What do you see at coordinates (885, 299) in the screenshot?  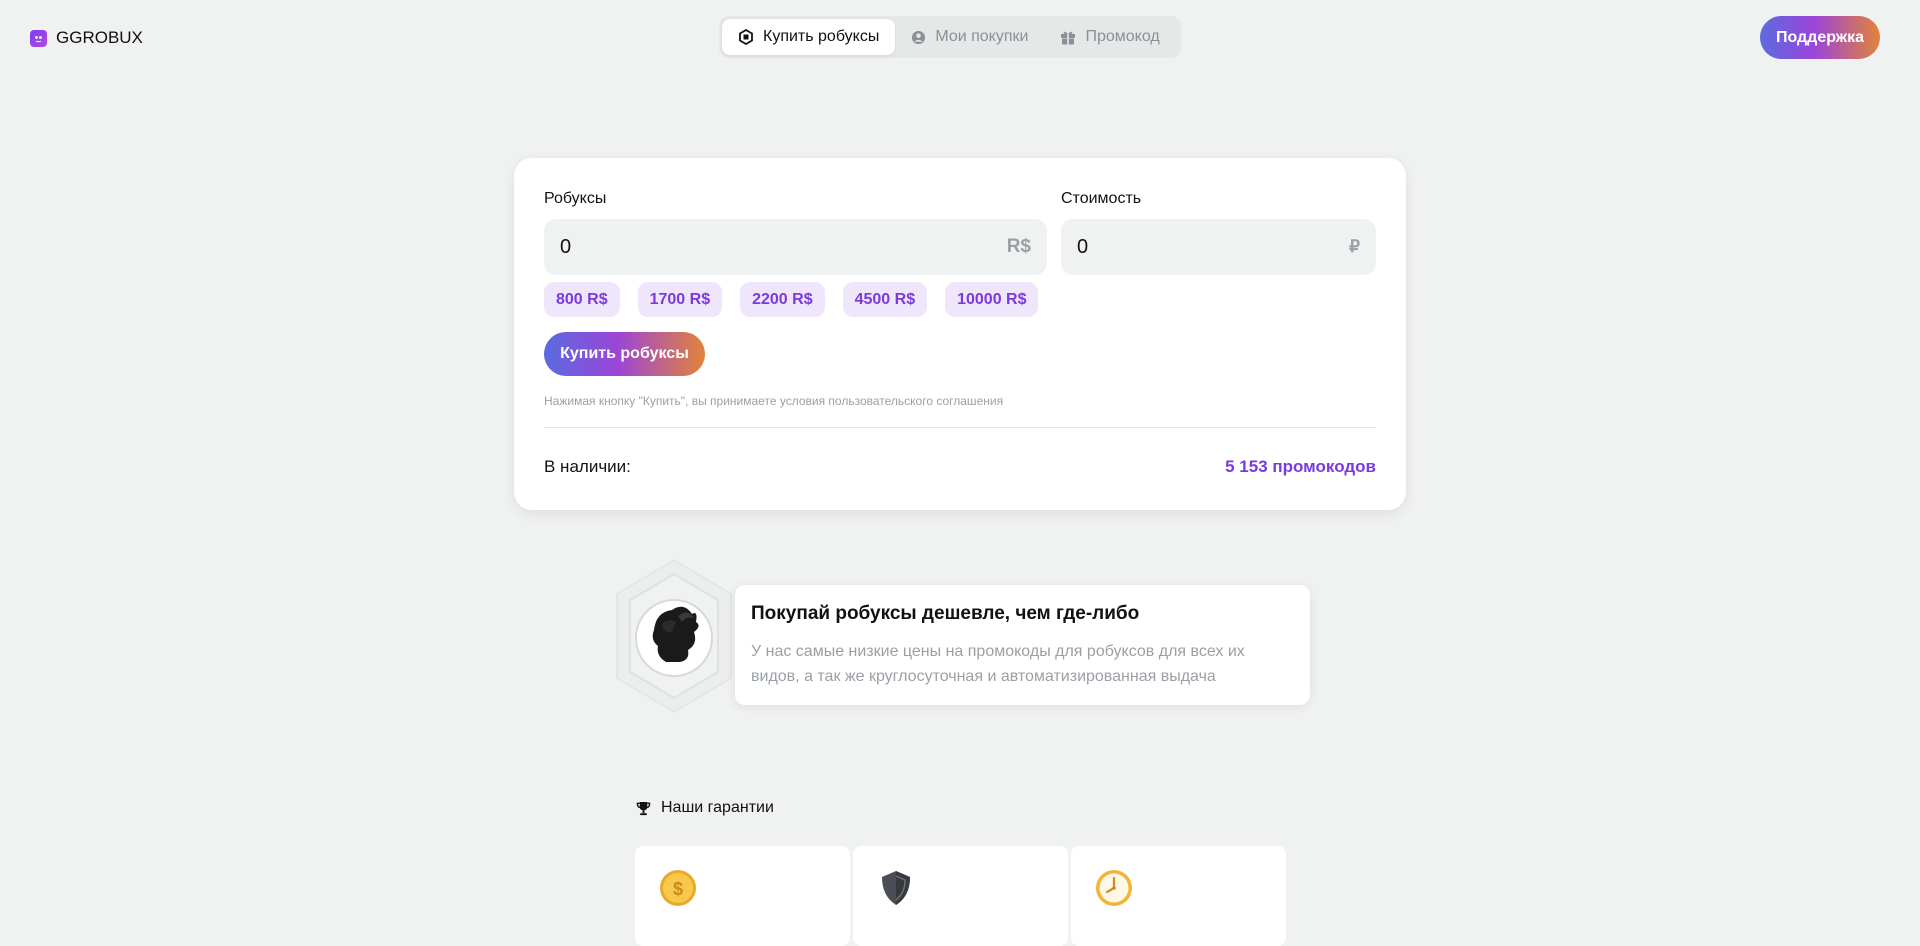 I see `preset-chip-4500: 4500 R$` at bounding box center [885, 299].